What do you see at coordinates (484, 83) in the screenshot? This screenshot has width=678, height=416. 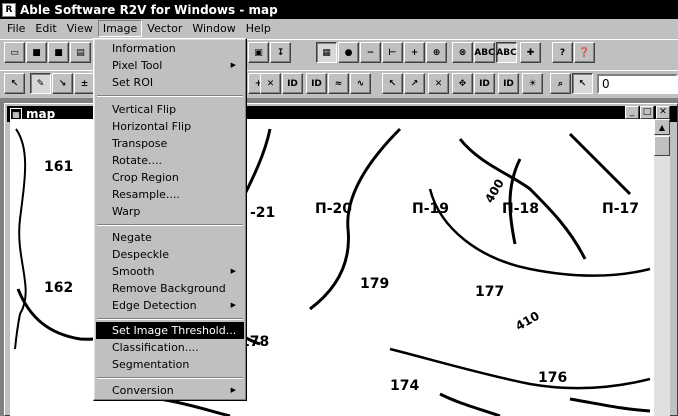 I see `id-select-icon: ID` at bounding box center [484, 83].